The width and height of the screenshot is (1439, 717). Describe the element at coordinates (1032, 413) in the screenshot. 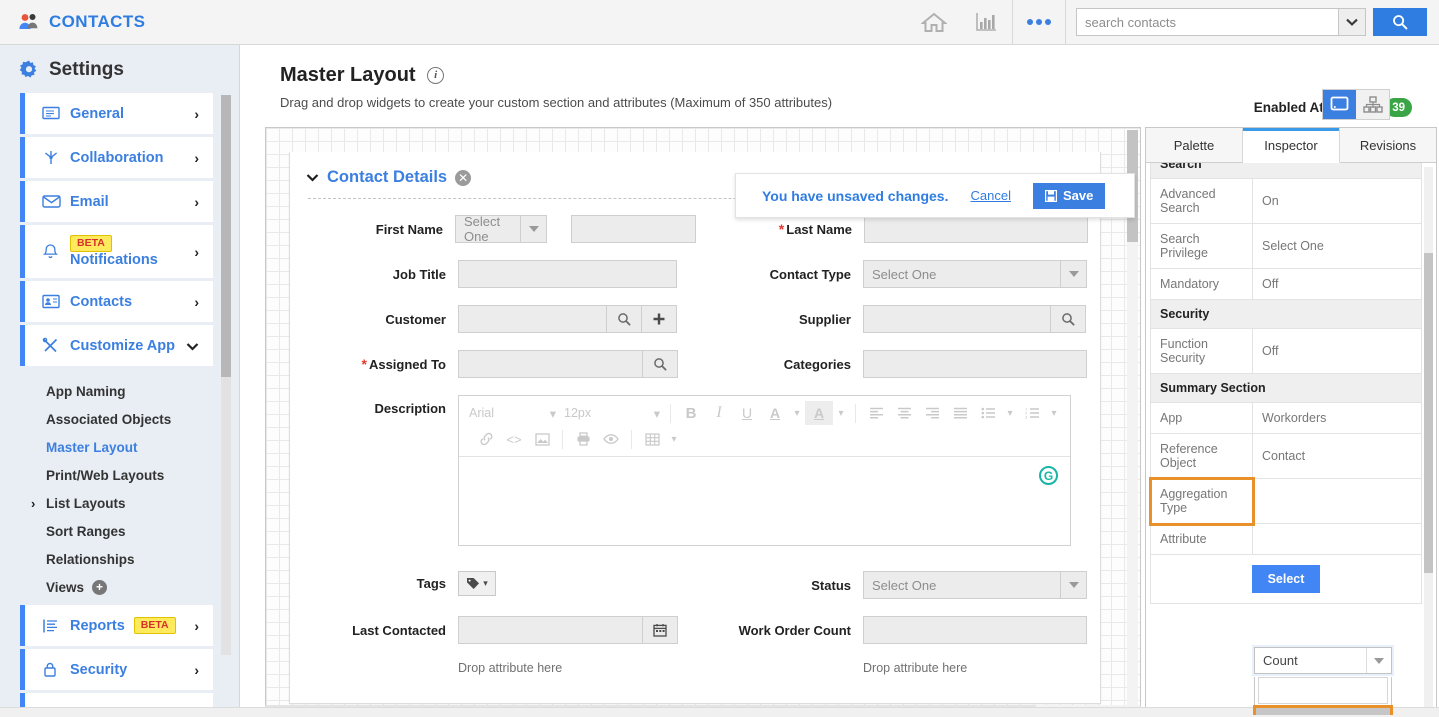

I see `numbered-list-icon: 123` at that location.